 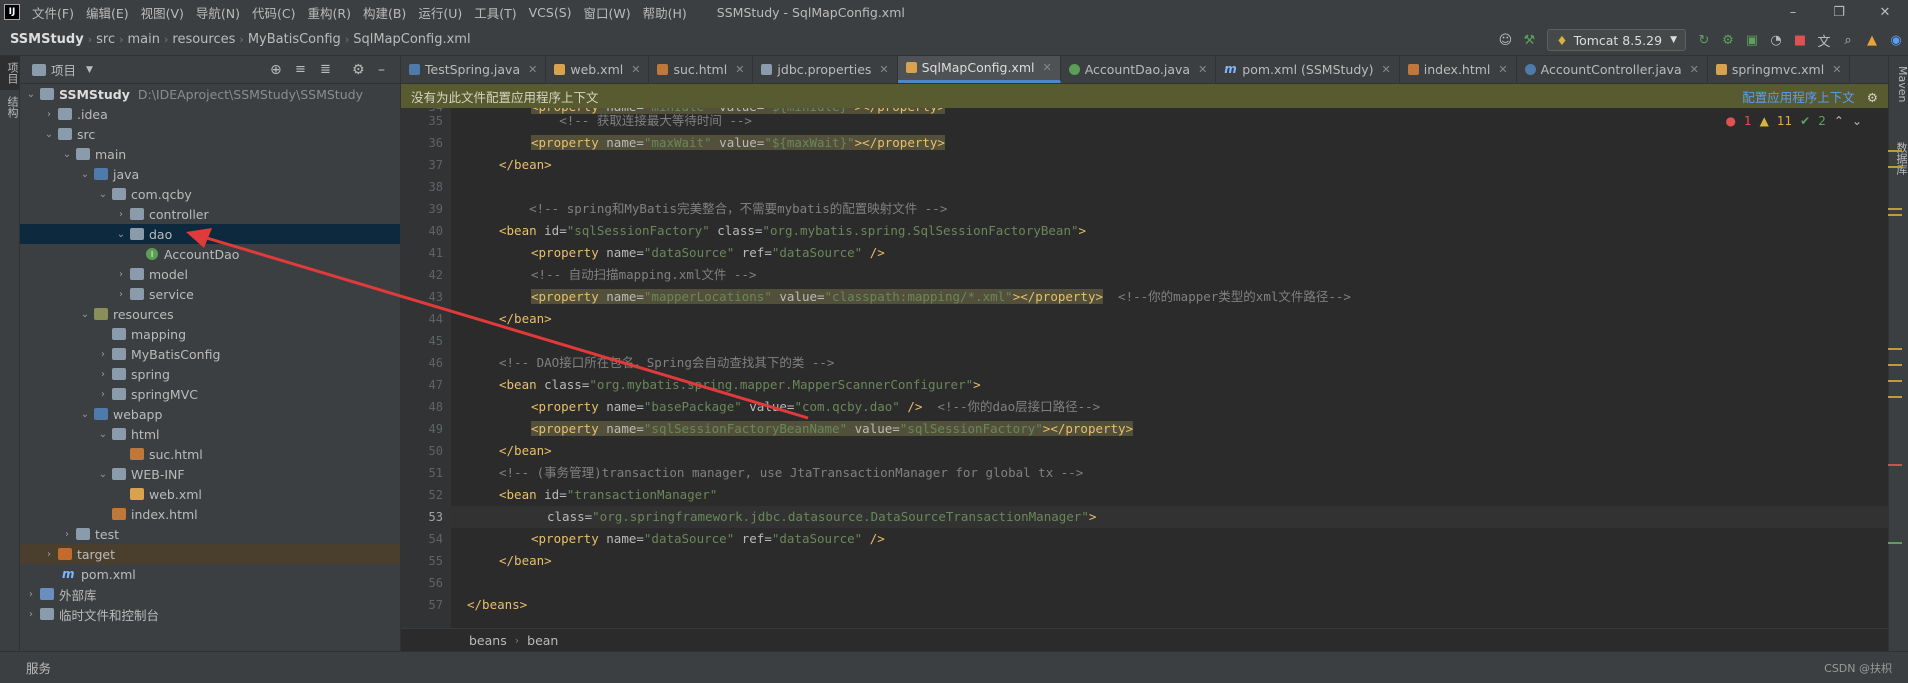 I want to click on close-icon: ✕, so click(x=1885, y=12).